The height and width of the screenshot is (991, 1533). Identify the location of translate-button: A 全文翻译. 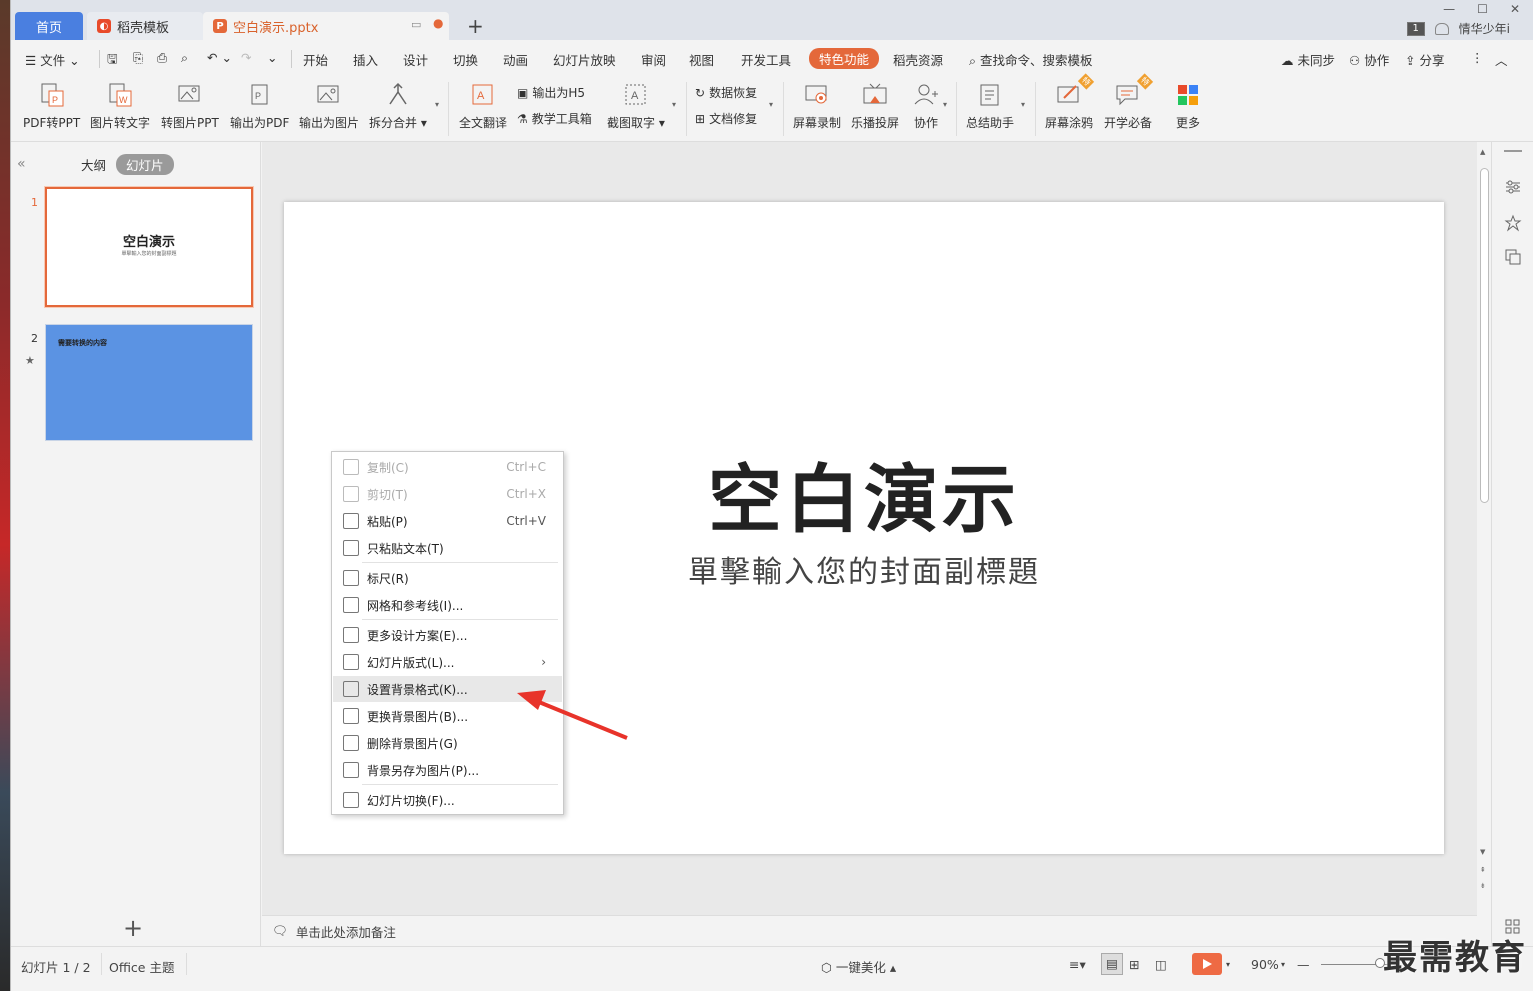
(483, 105).